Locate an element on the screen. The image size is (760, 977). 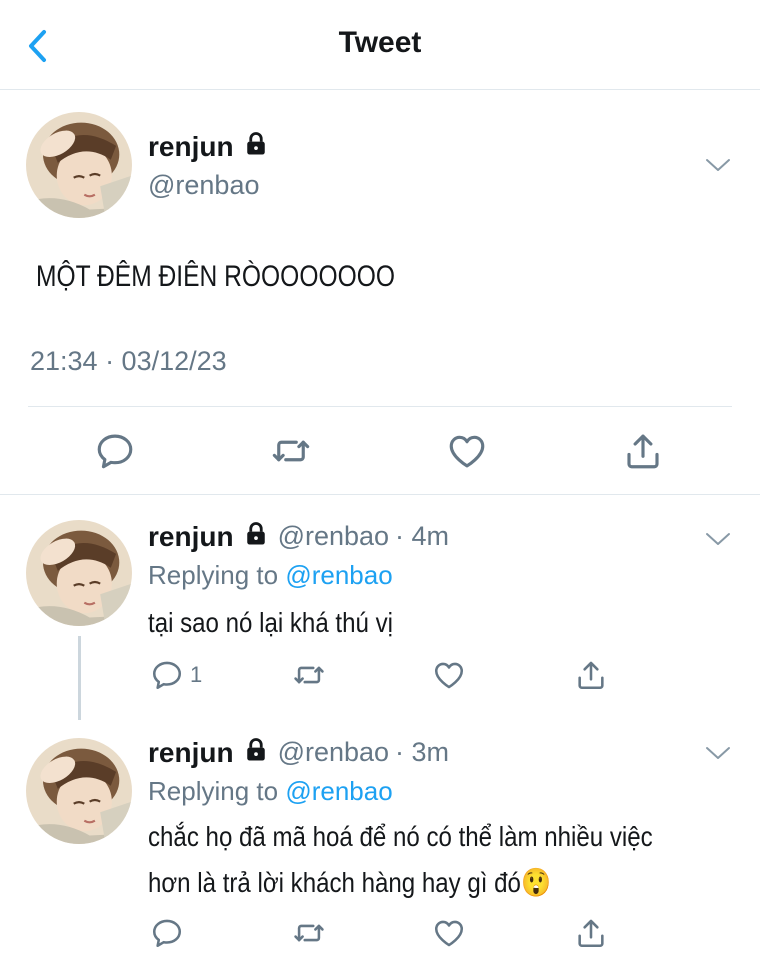
divider is located at coordinates (380, 406).